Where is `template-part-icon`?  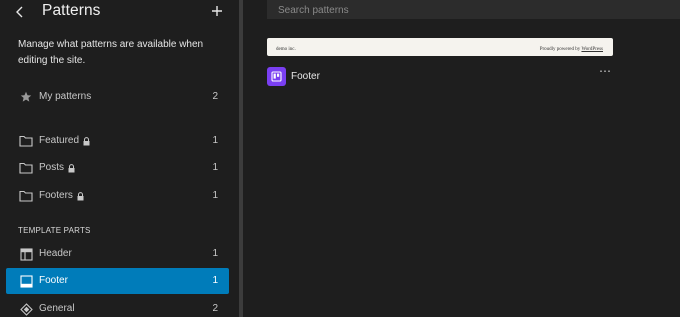
template-part-icon is located at coordinates (276, 76).